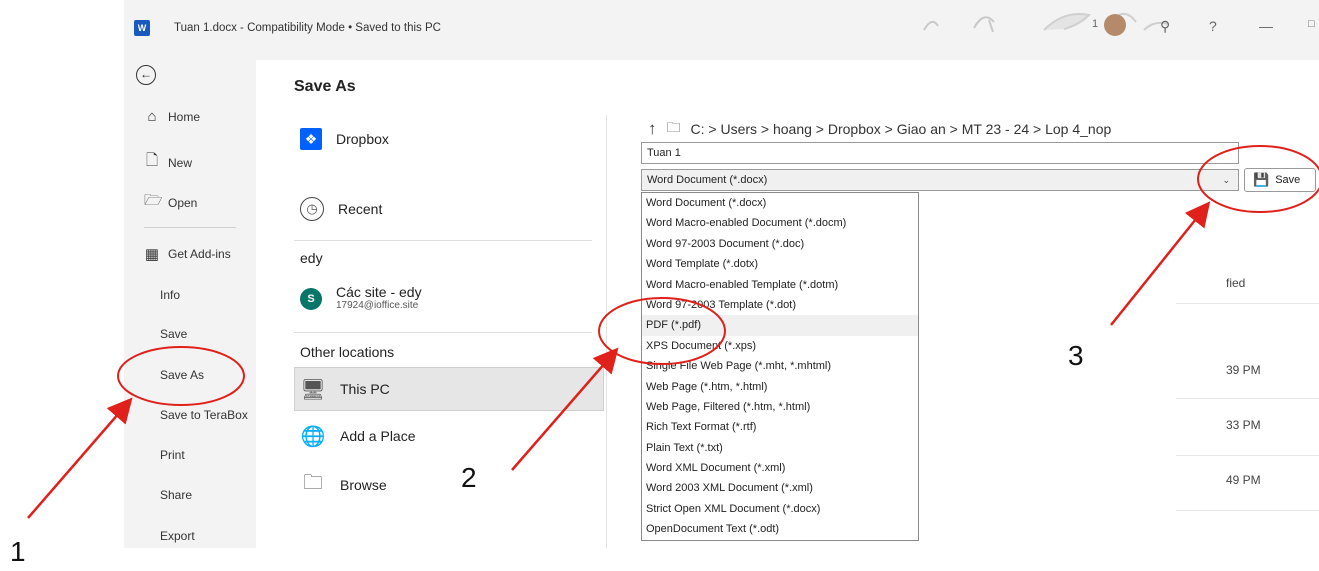 Image resolution: width=1319 pixels, height=571 pixels. Describe the element at coordinates (181, 376) in the screenshot. I see `annotation-ellipse-save-as` at that location.